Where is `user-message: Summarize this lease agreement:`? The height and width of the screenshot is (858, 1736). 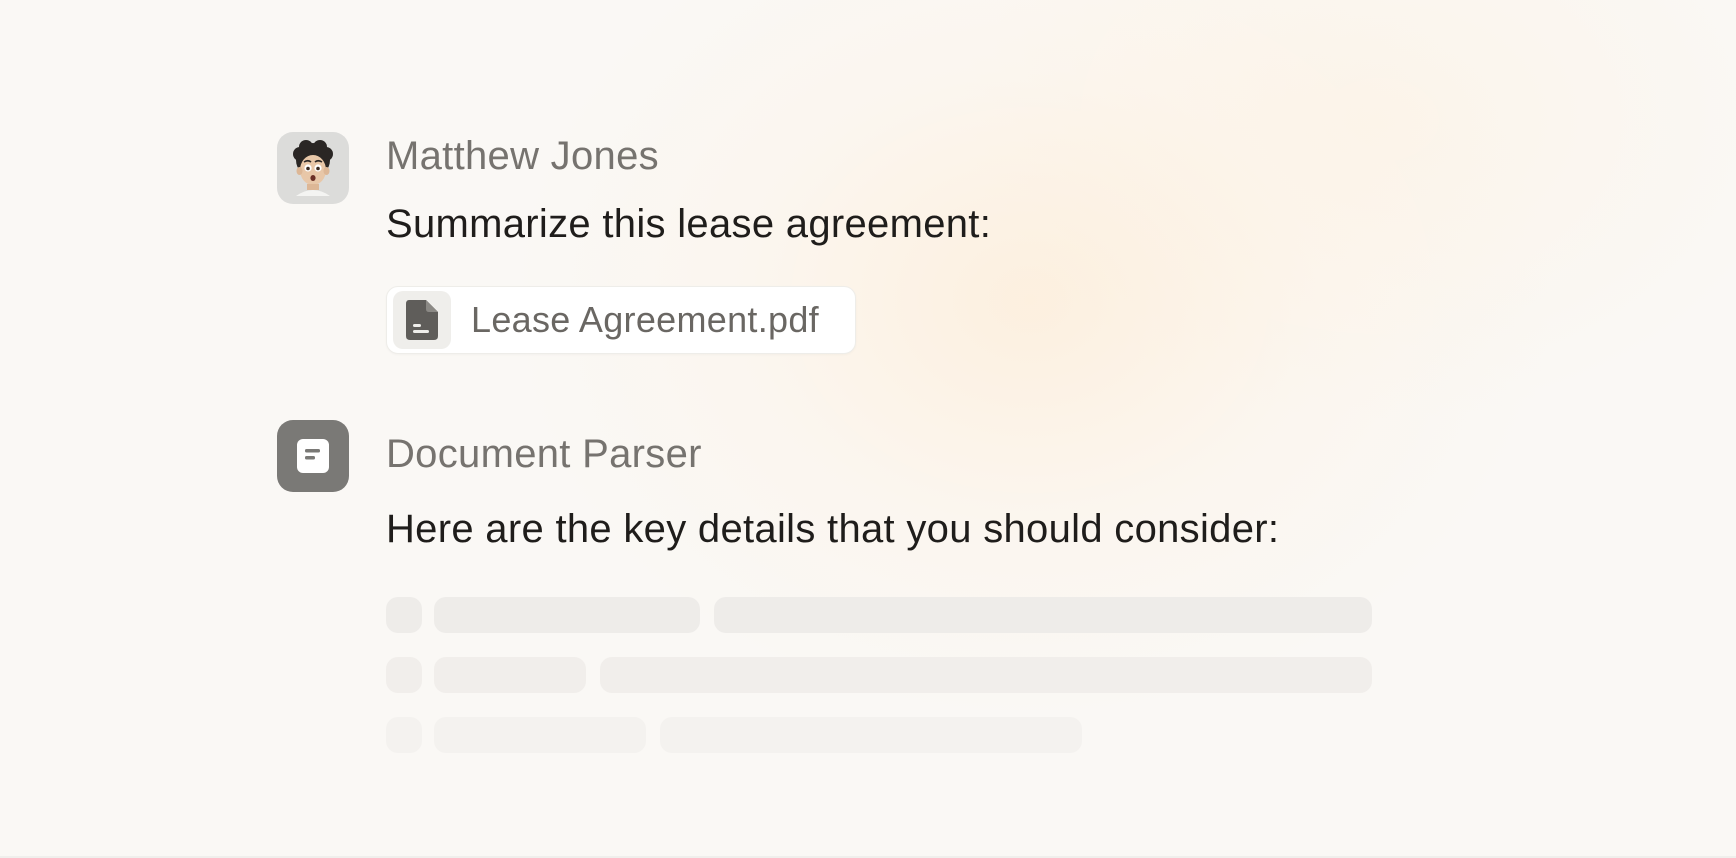 user-message: Summarize this lease agreement: is located at coordinates (689, 224).